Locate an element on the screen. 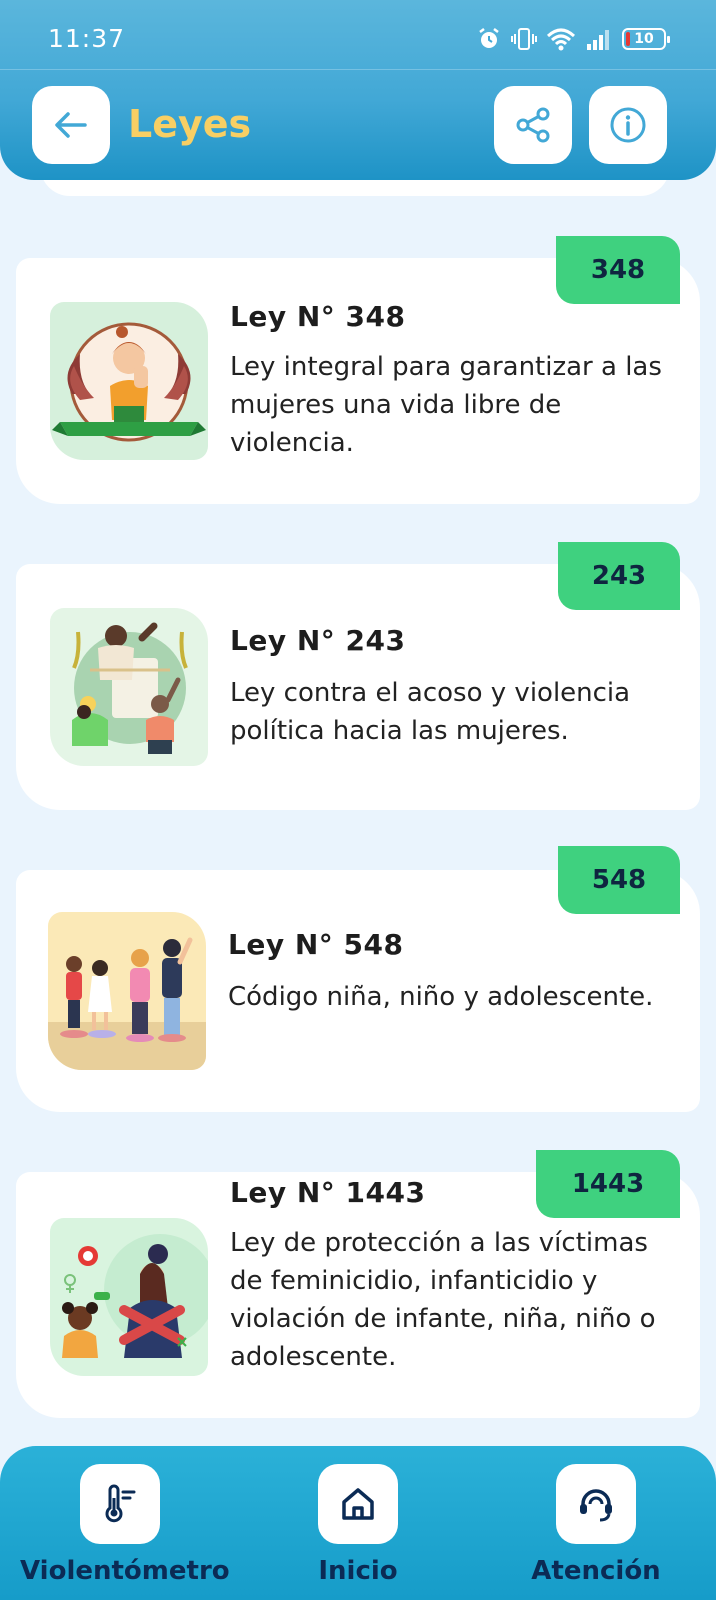 The image size is (716, 1600). page-title: Leyes is located at coordinates (190, 124).